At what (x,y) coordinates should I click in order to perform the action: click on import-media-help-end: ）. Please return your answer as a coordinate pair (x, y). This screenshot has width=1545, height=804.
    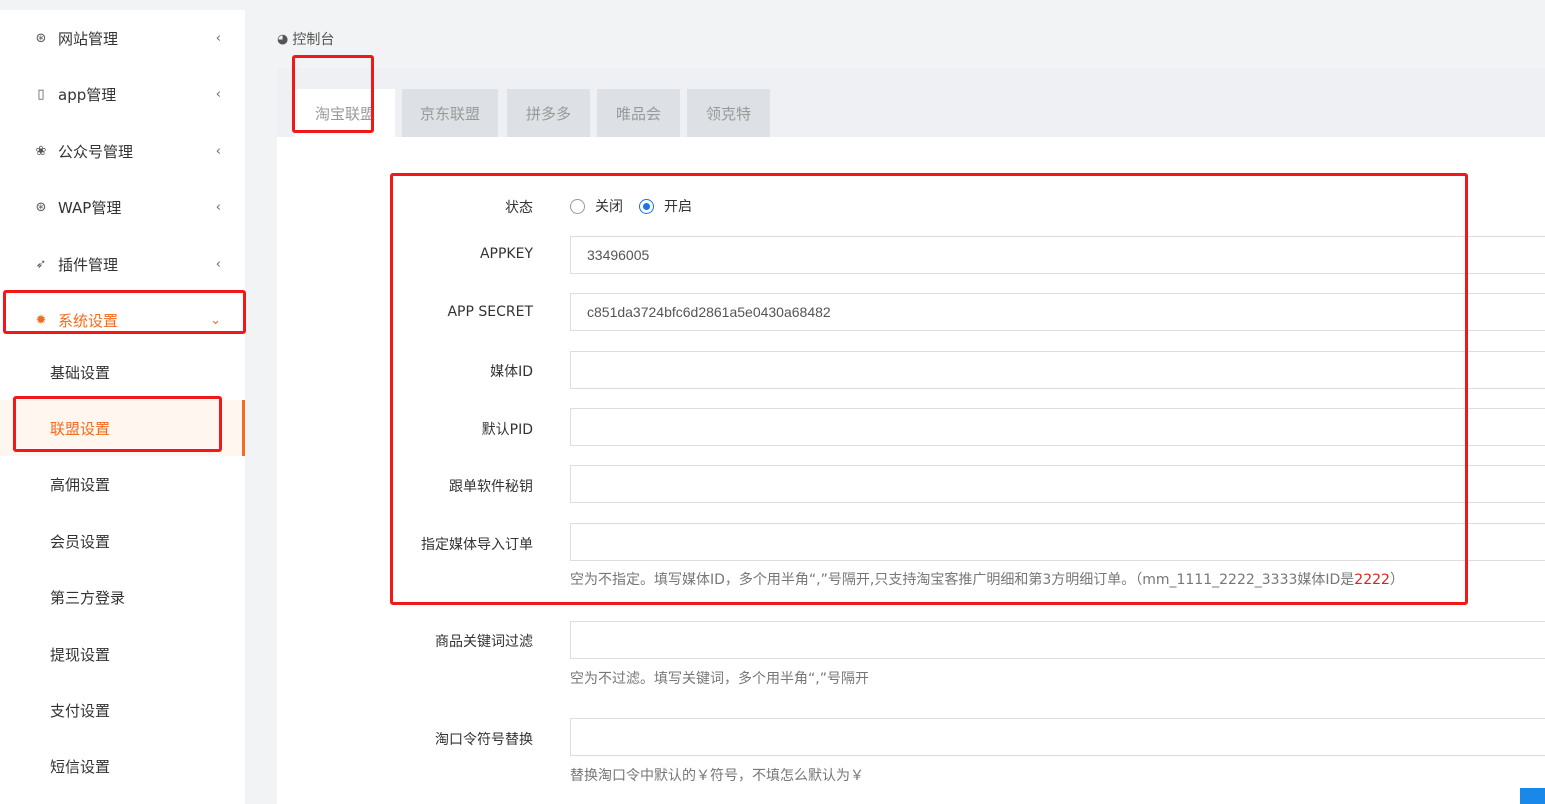
    Looking at the image, I should click on (1396, 580).